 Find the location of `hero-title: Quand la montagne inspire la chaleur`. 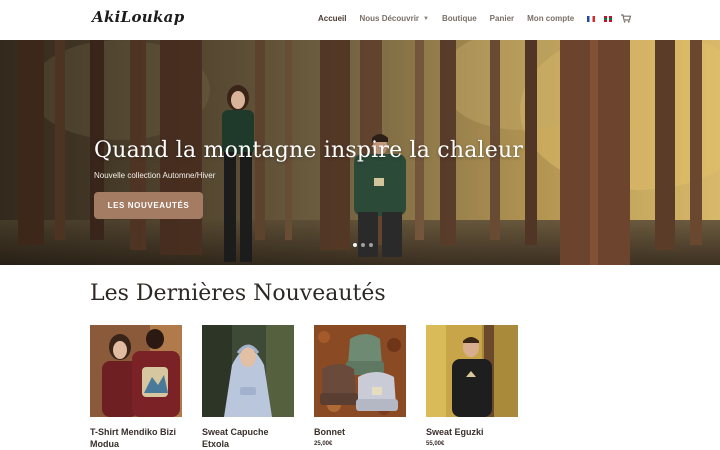

hero-title: Quand la montagne inspire la chaleur is located at coordinates (309, 150).